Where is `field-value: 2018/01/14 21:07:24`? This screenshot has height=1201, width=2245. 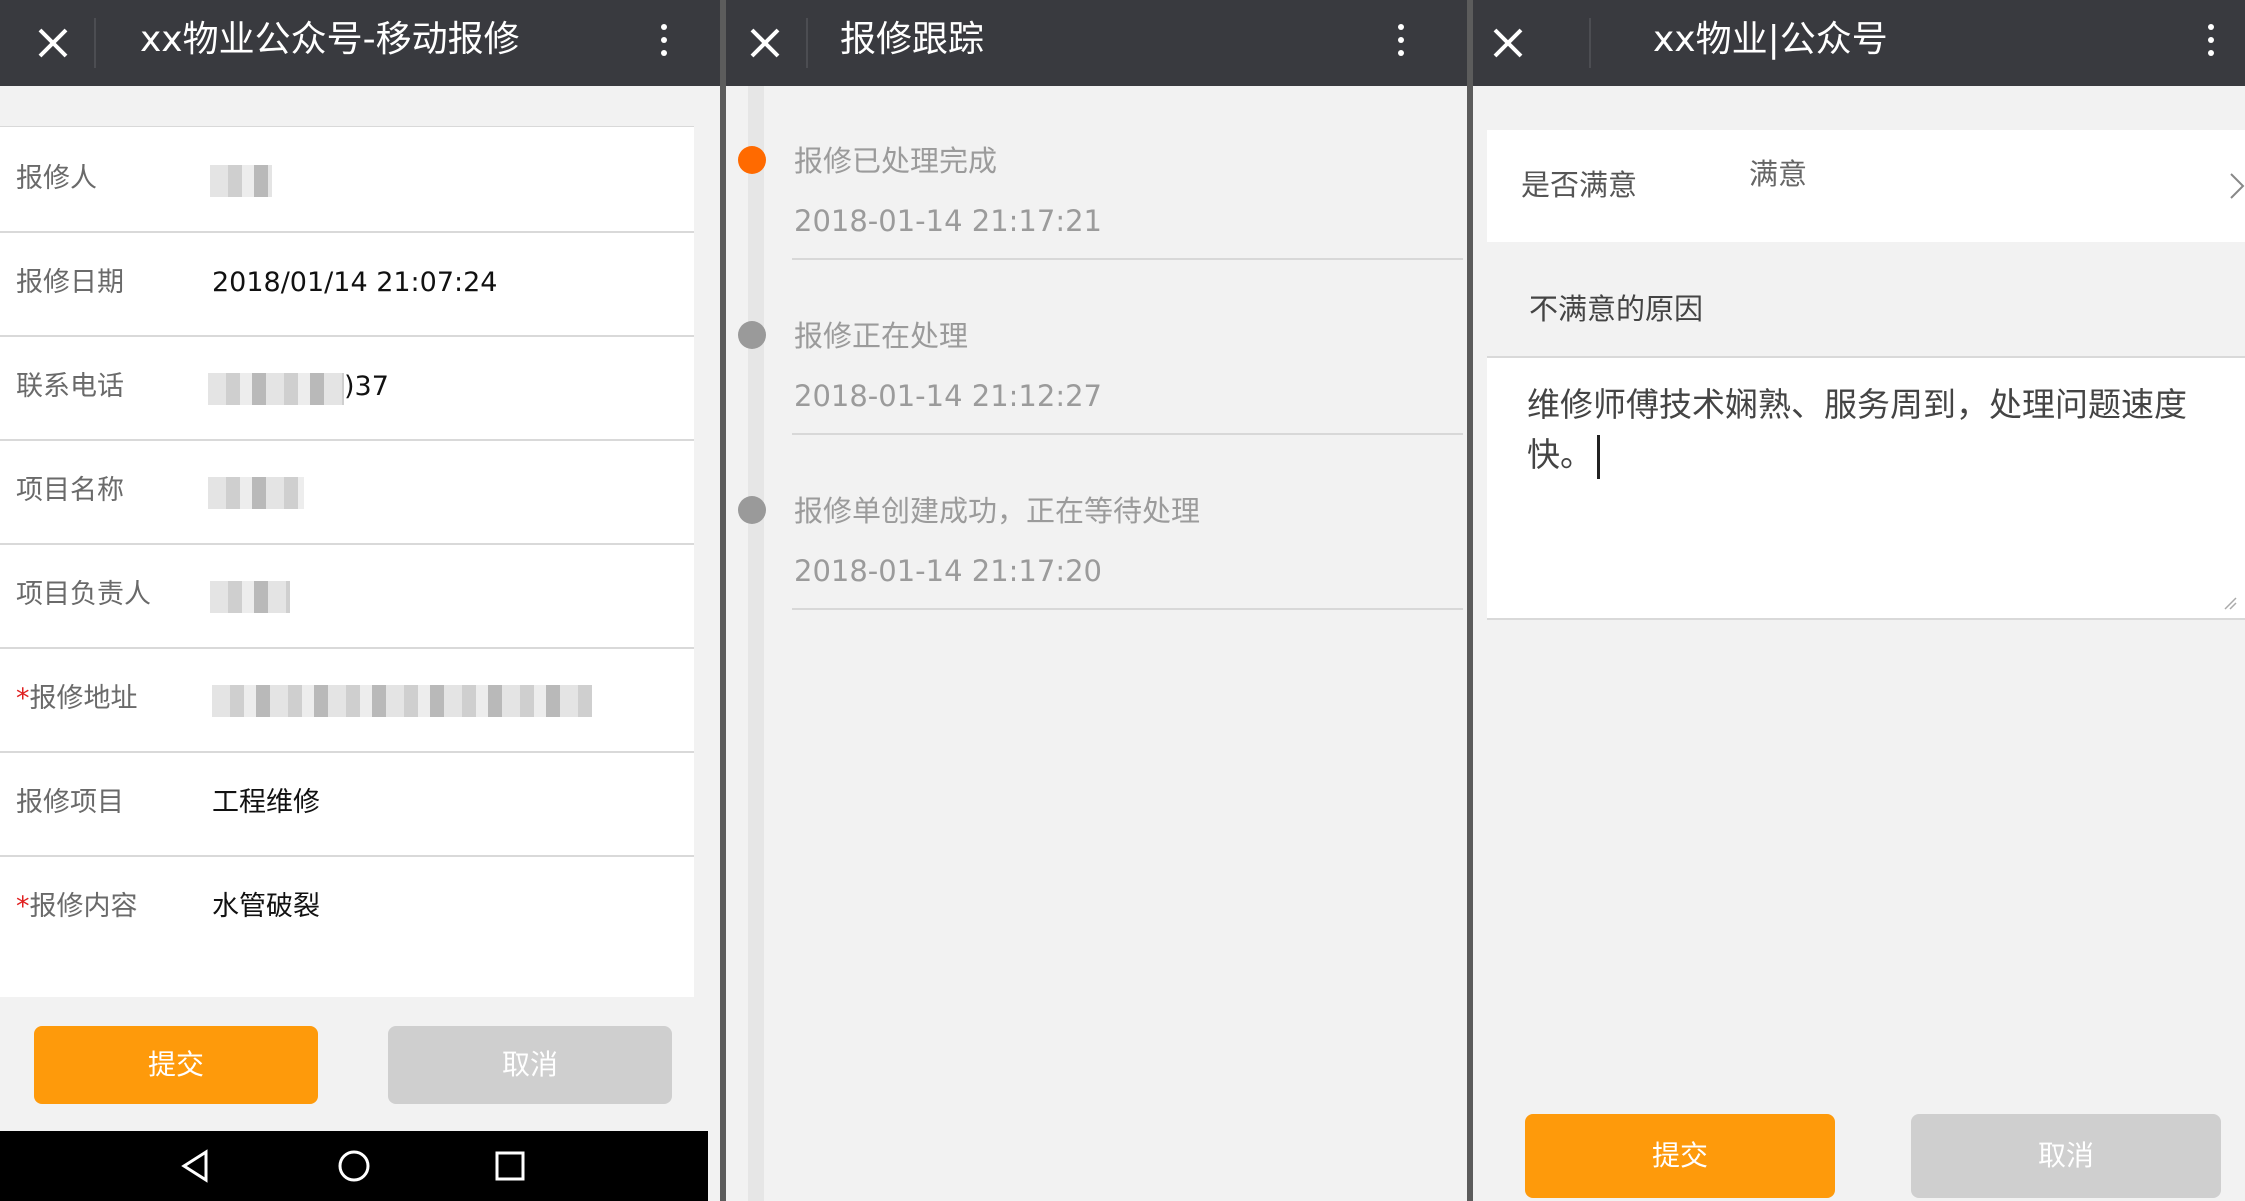
field-value: 2018/01/14 21:07:24 is located at coordinates (355, 282).